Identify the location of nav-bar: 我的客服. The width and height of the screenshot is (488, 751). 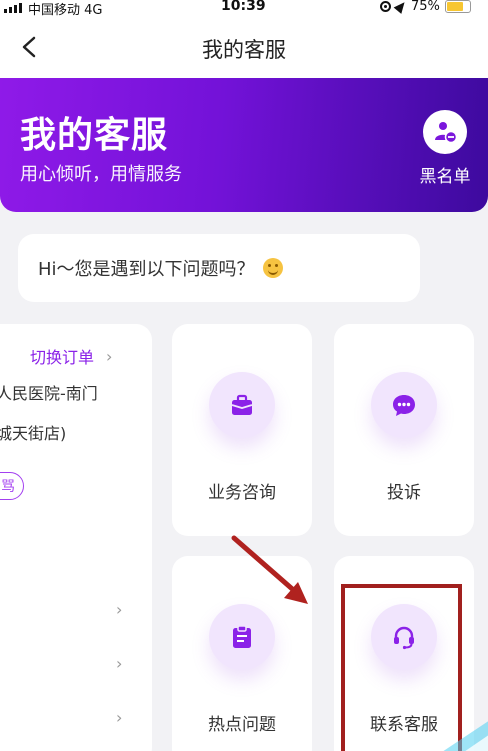
(244, 47).